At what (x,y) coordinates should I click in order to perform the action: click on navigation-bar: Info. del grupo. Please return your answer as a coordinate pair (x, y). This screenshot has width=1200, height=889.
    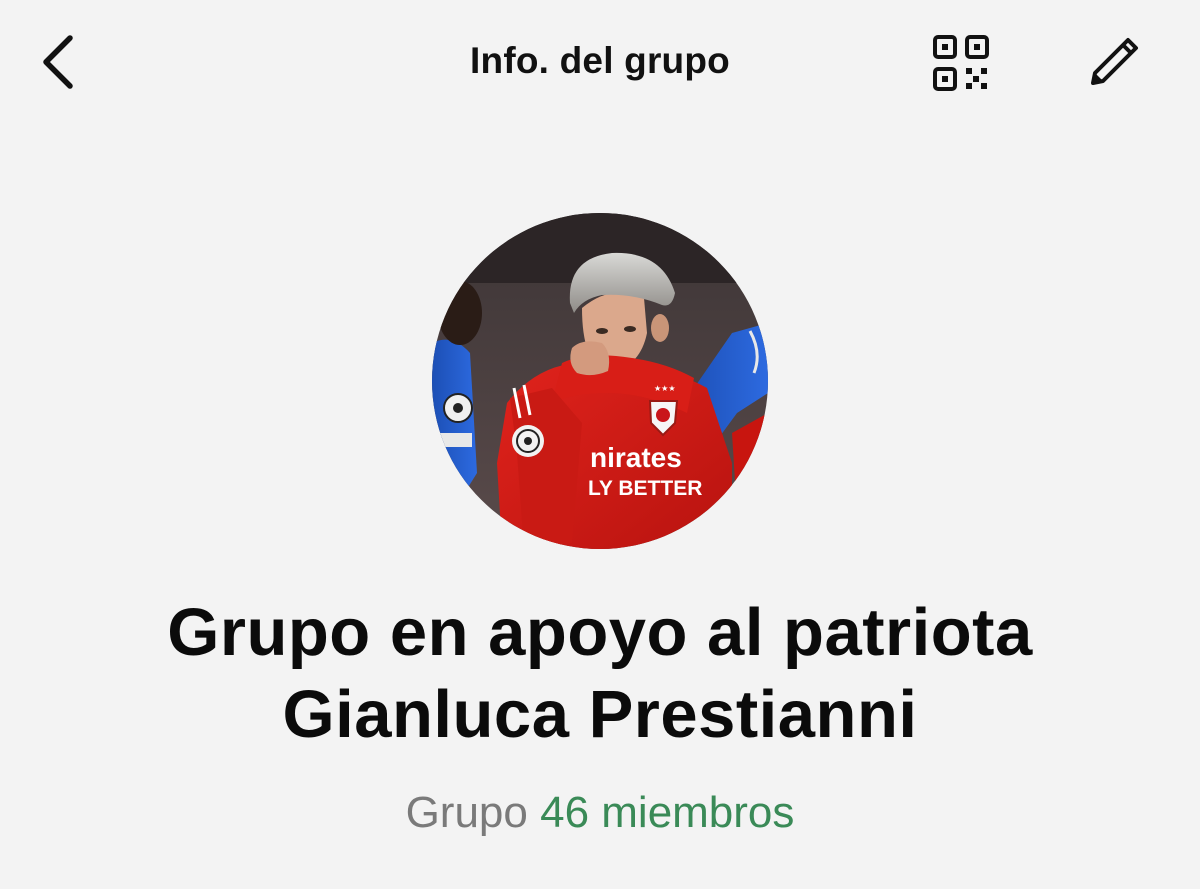
    Looking at the image, I should click on (600, 62).